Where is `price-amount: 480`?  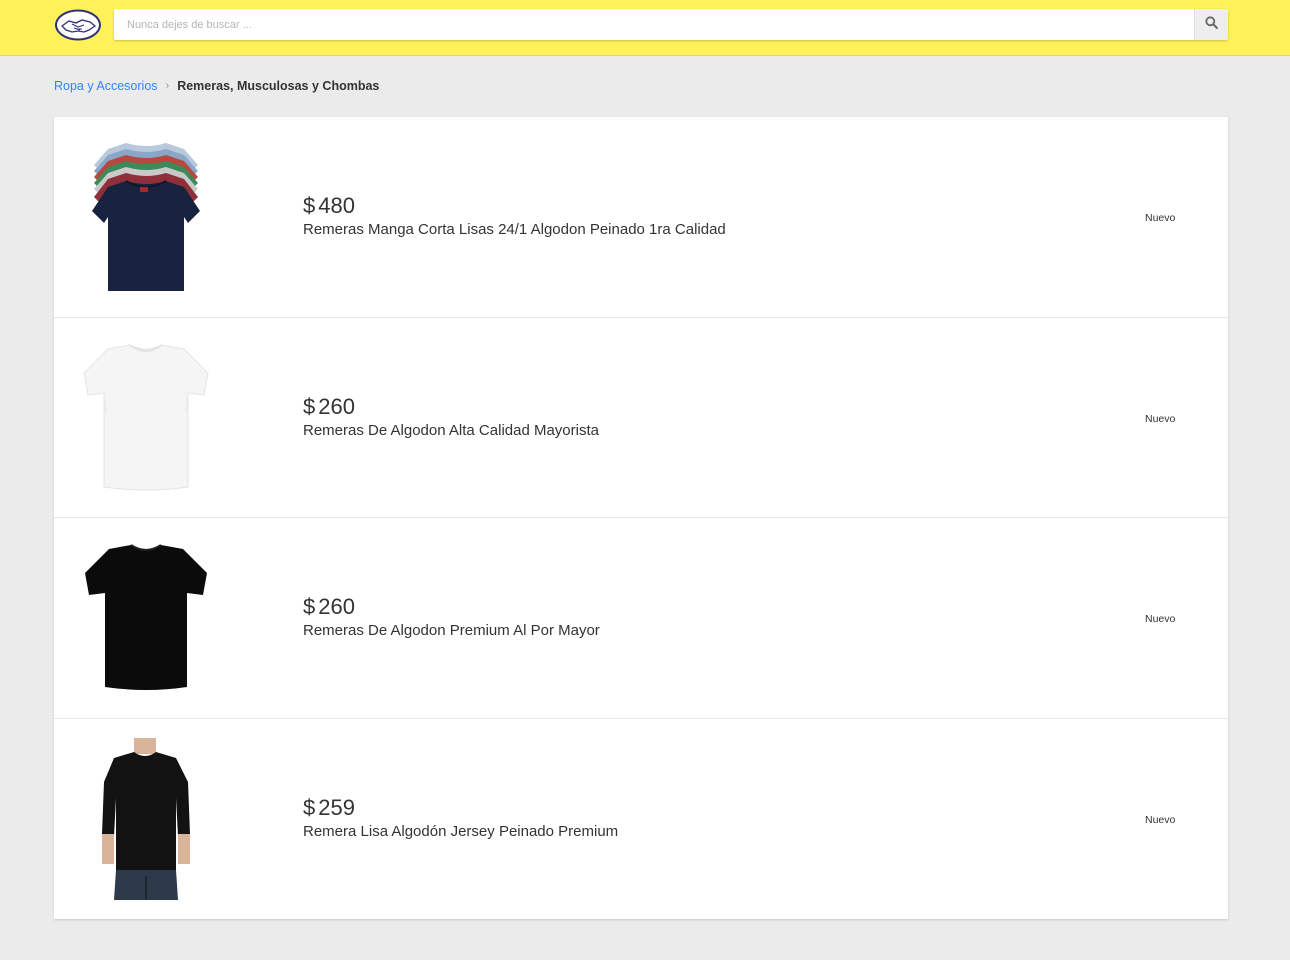 price-amount: 480 is located at coordinates (336, 205).